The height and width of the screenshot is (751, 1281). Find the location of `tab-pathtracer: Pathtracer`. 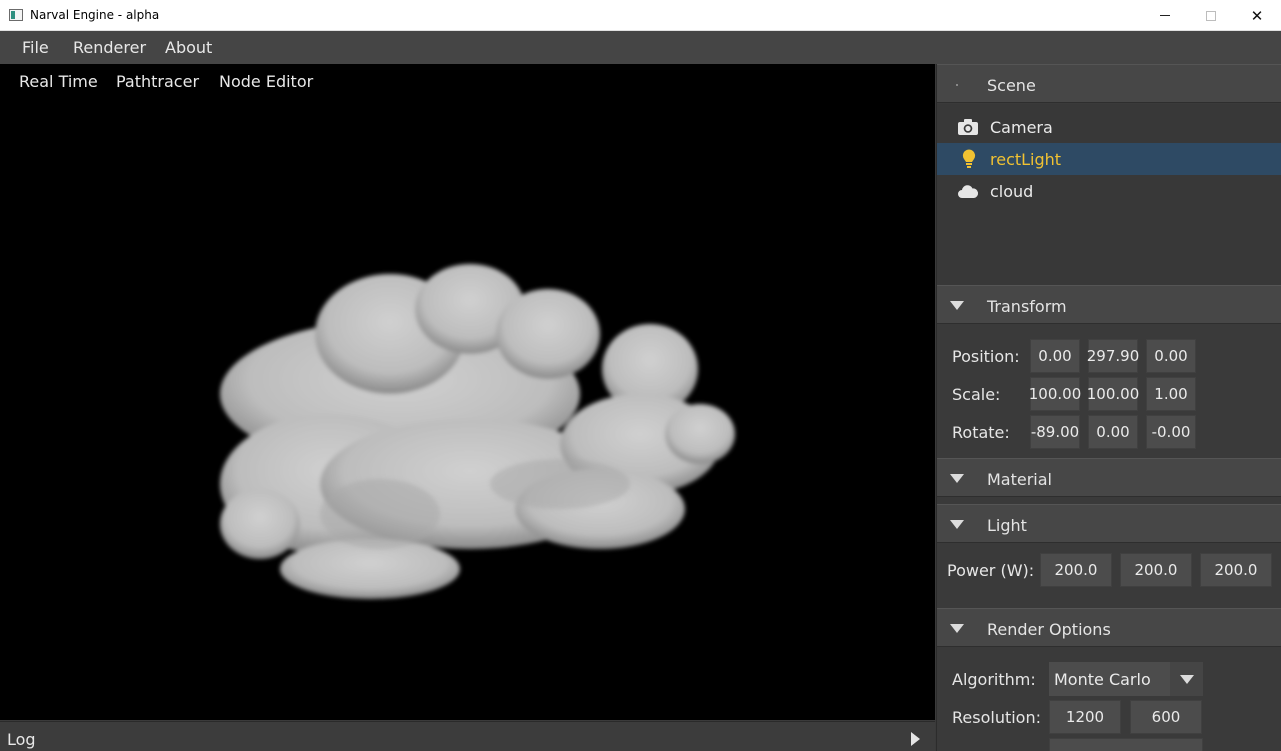

tab-pathtracer: Pathtracer is located at coordinates (157, 81).